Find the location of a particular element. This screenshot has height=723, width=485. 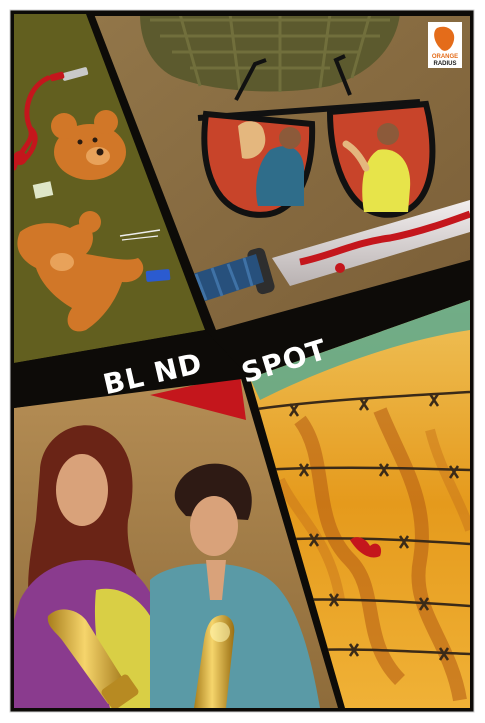

logo-bottom-text: RADIUS is located at coordinates (444, 64).